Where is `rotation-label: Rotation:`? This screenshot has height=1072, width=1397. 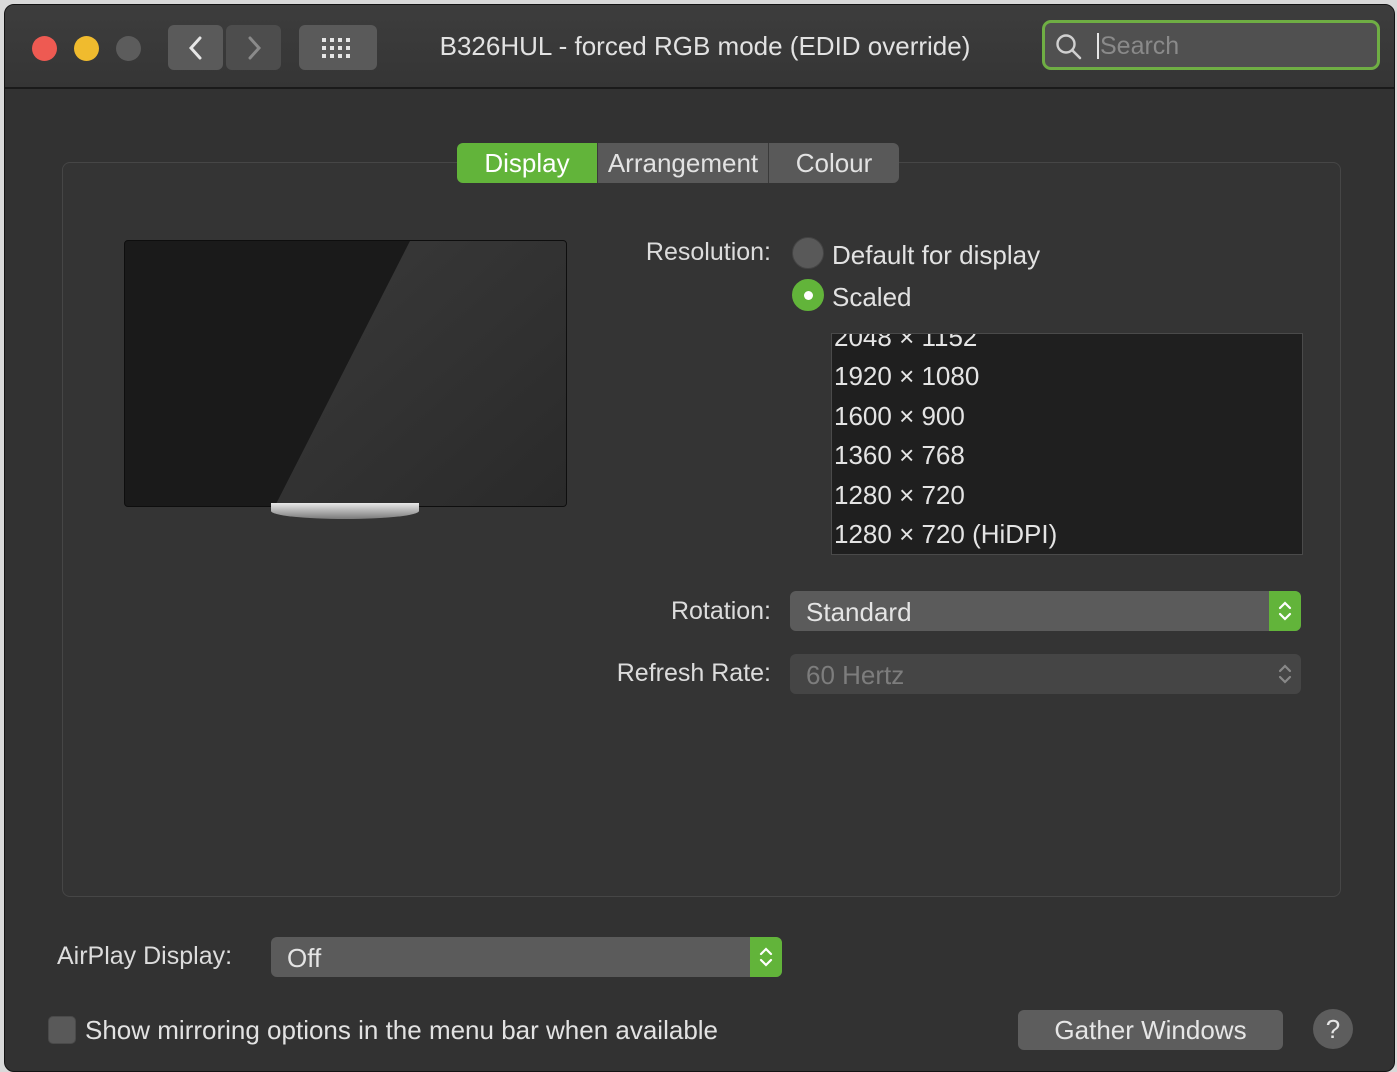 rotation-label: Rotation: is located at coordinates (720, 611).